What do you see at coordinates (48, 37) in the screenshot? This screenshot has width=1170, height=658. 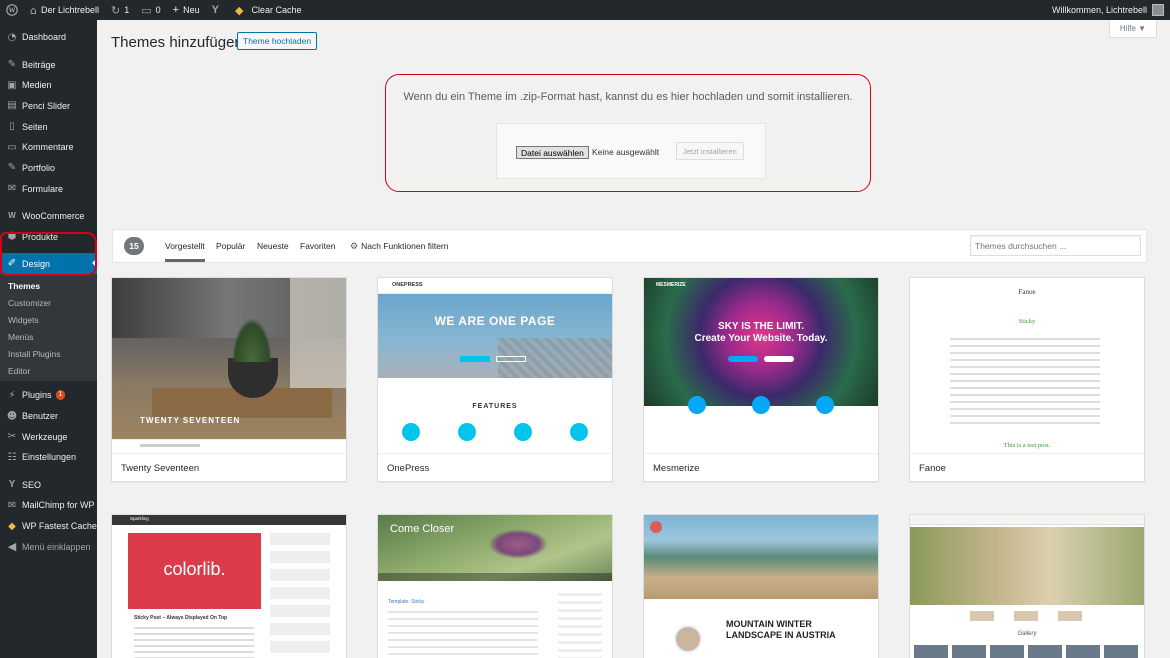 I see `sidebar-item-dashboard: ◔ Dashboard` at bounding box center [48, 37].